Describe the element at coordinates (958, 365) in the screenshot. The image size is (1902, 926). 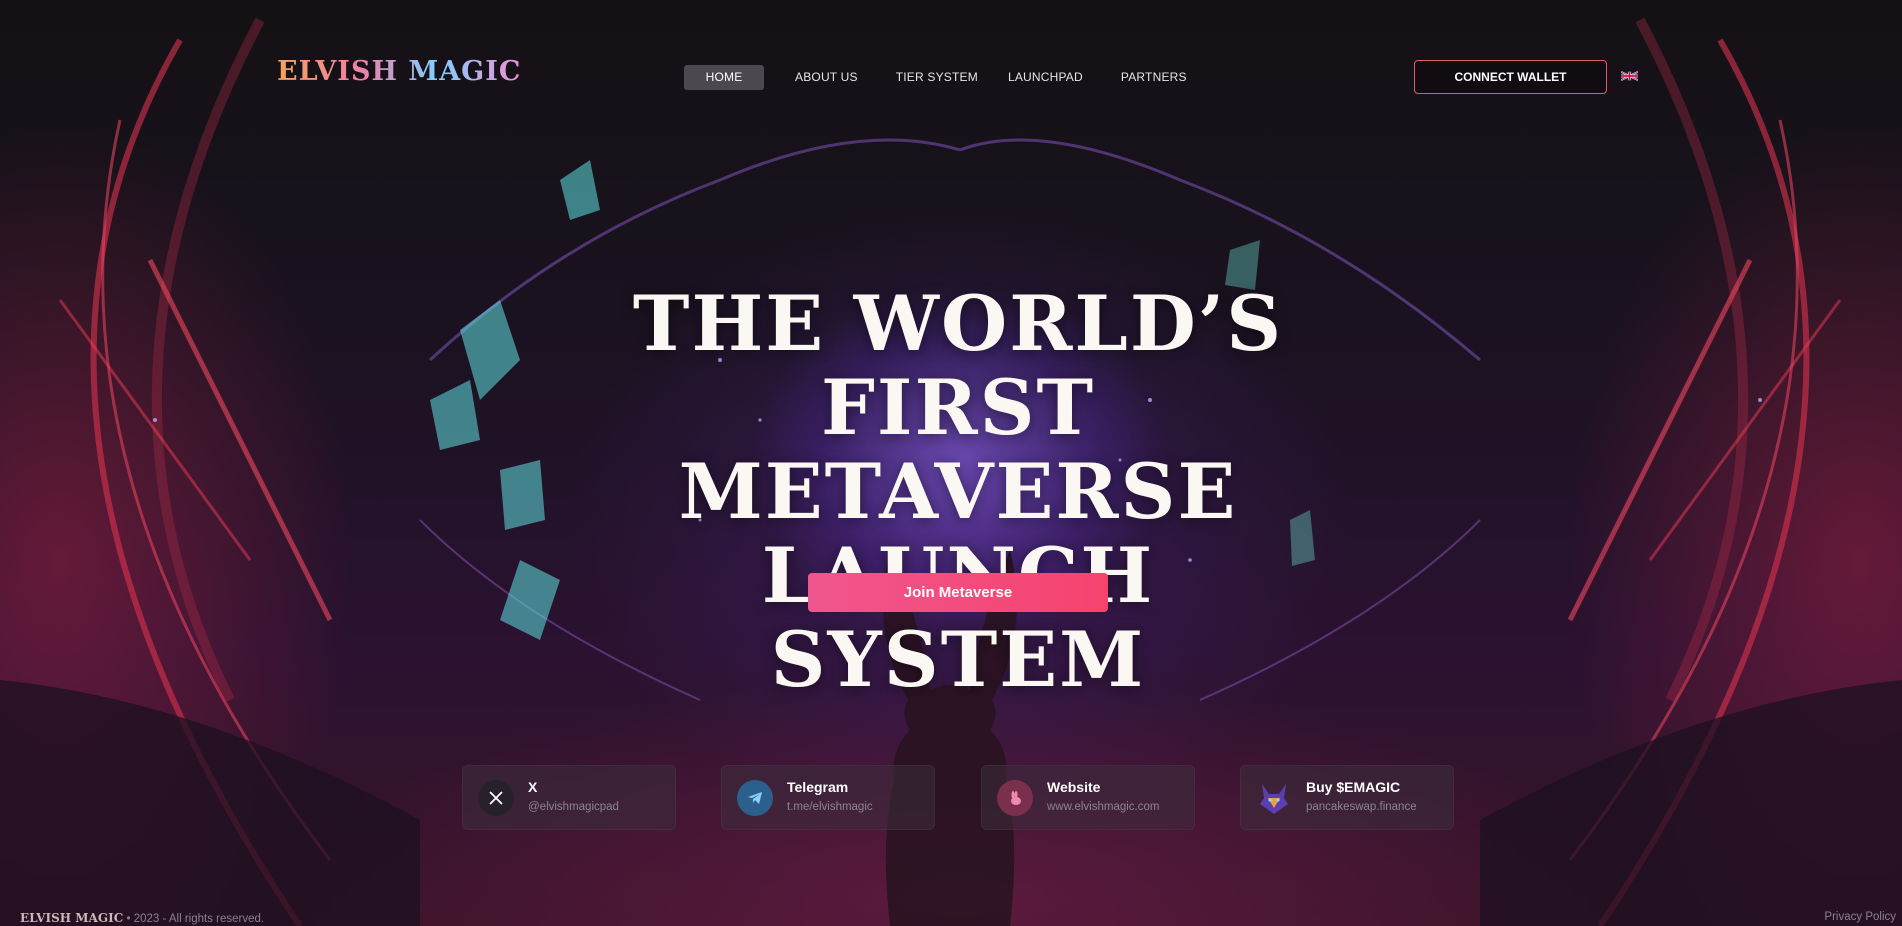
I see `hero-line-1: THE WORLD’S FIRST` at that location.